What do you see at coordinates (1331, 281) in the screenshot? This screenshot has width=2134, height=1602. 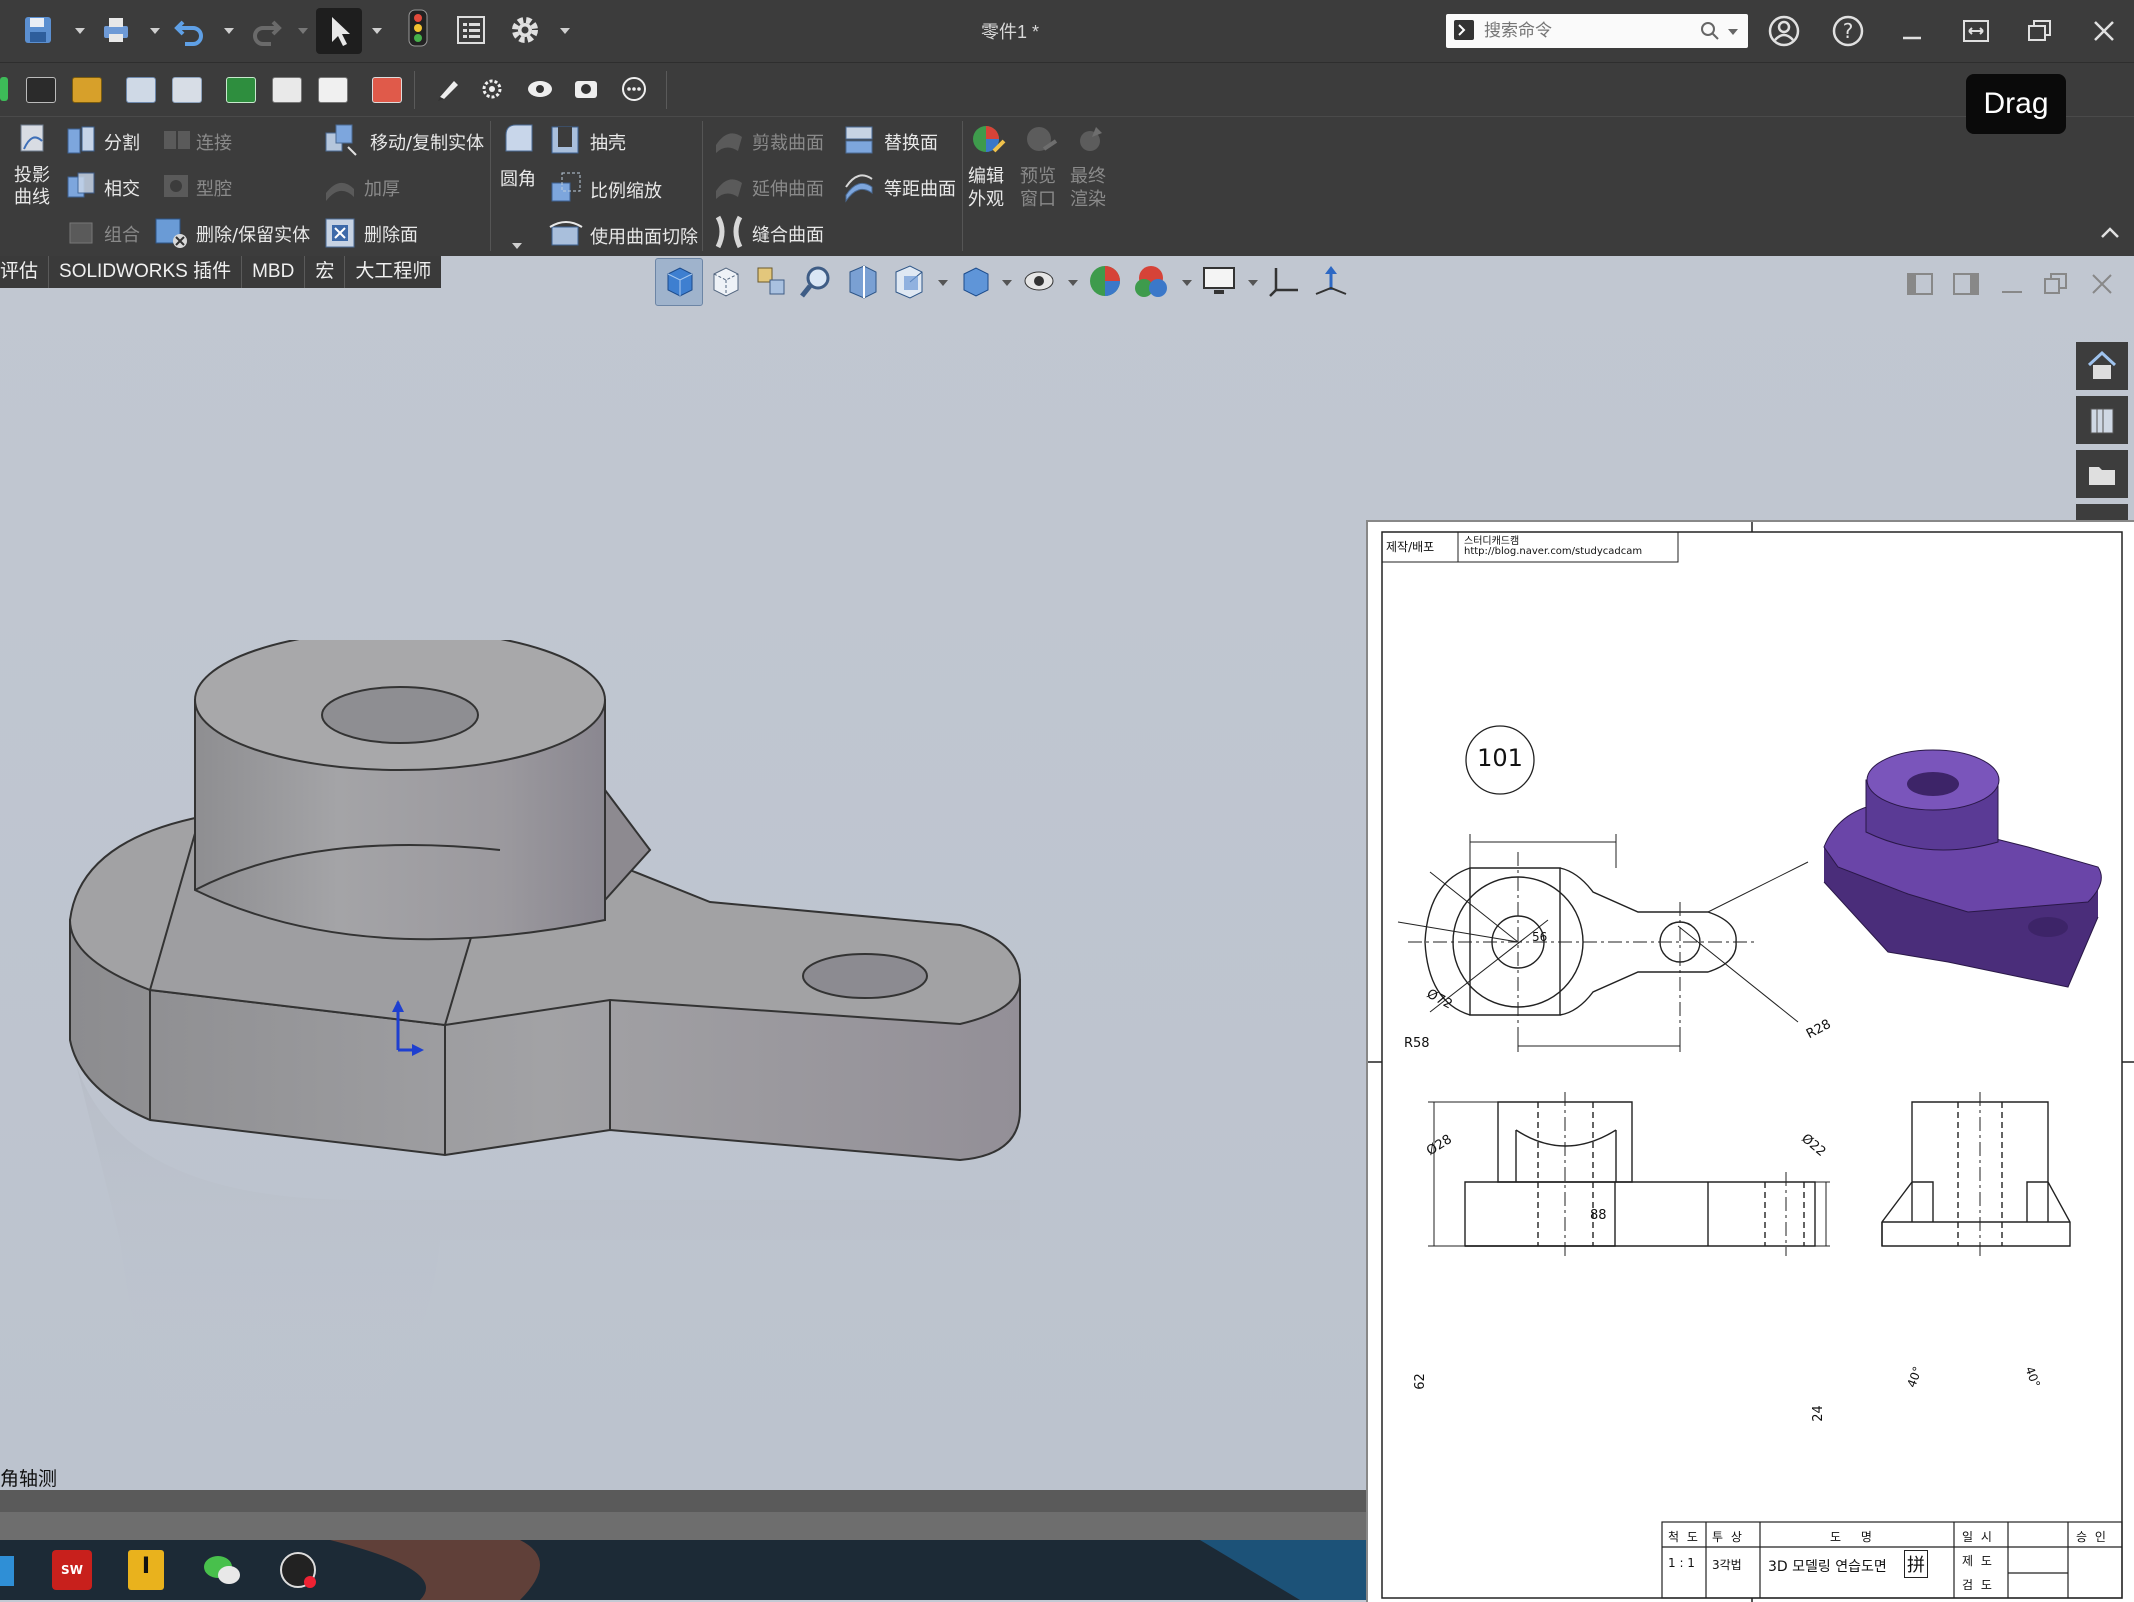 I see `normal-to-icon` at bounding box center [1331, 281].